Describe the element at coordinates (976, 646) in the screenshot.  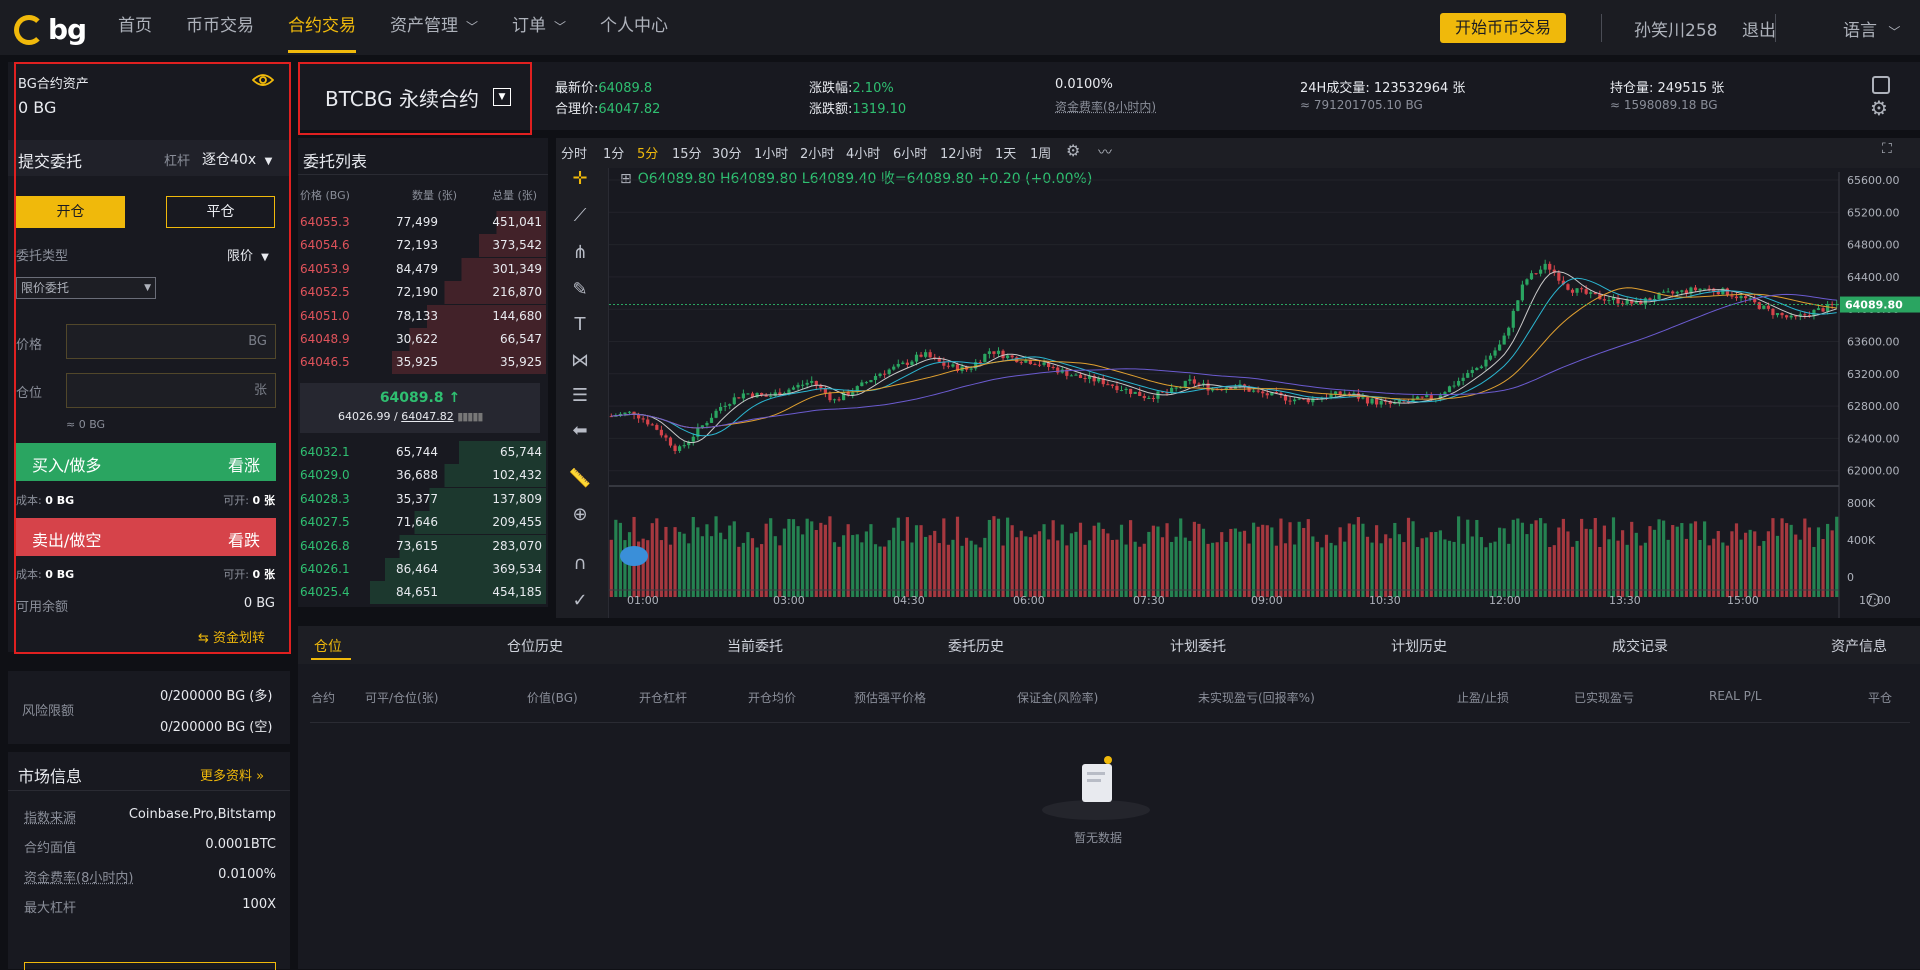
I see `positions-tab-3: 委托历史` at that location.